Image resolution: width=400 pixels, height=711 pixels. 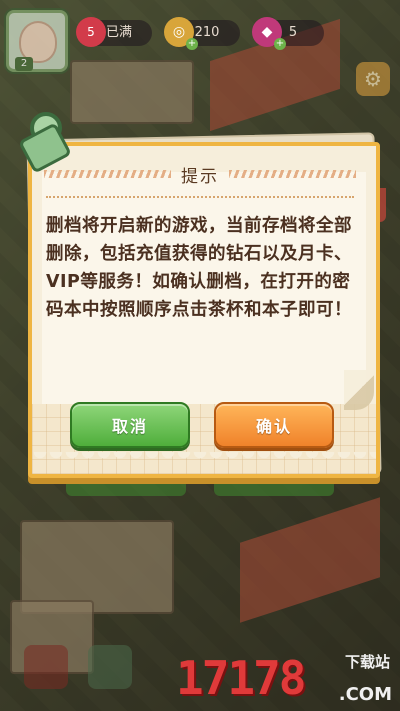 I want to click on gear-icon: ⚙, so click(x=373, y=79).